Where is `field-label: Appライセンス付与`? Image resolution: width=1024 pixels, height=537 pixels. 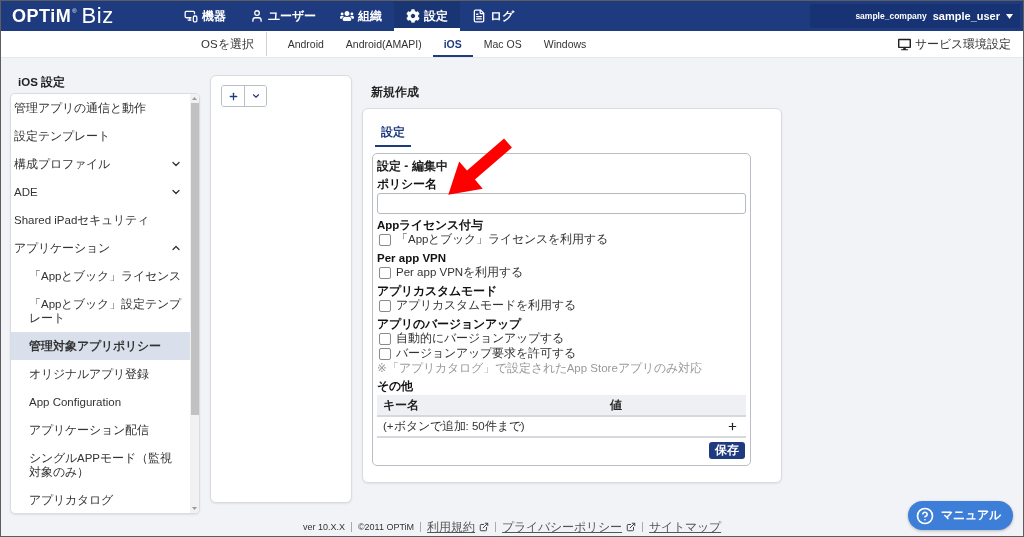
field-label: Appライセンス付与 is located at coordinates (431, 225).